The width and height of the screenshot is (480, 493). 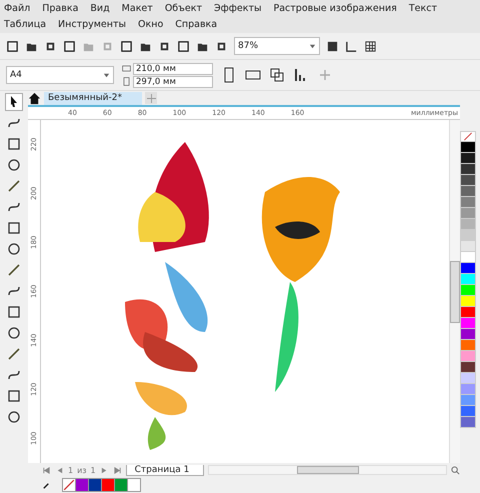 I want to click on menu-item: Растровые изображения, so click(x=335, y=8).